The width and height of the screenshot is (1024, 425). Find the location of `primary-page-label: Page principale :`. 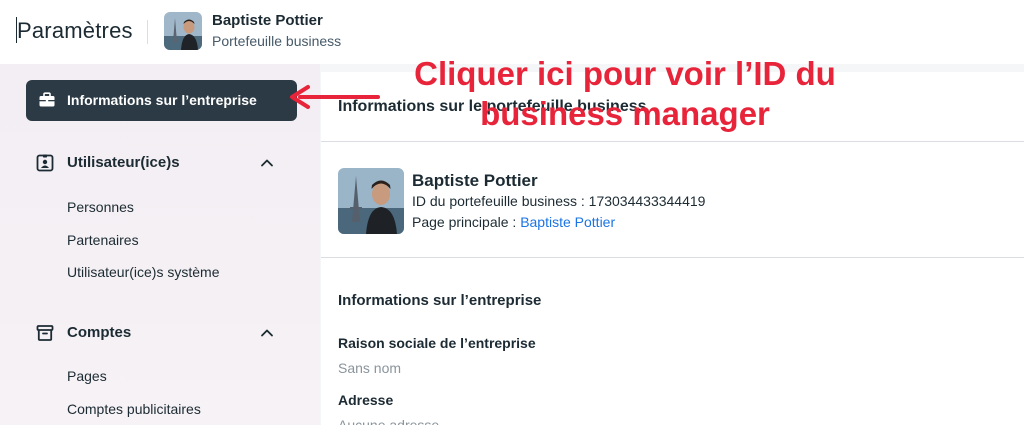

primary-page-label: Page principale : is located at coordinates (466, 222).